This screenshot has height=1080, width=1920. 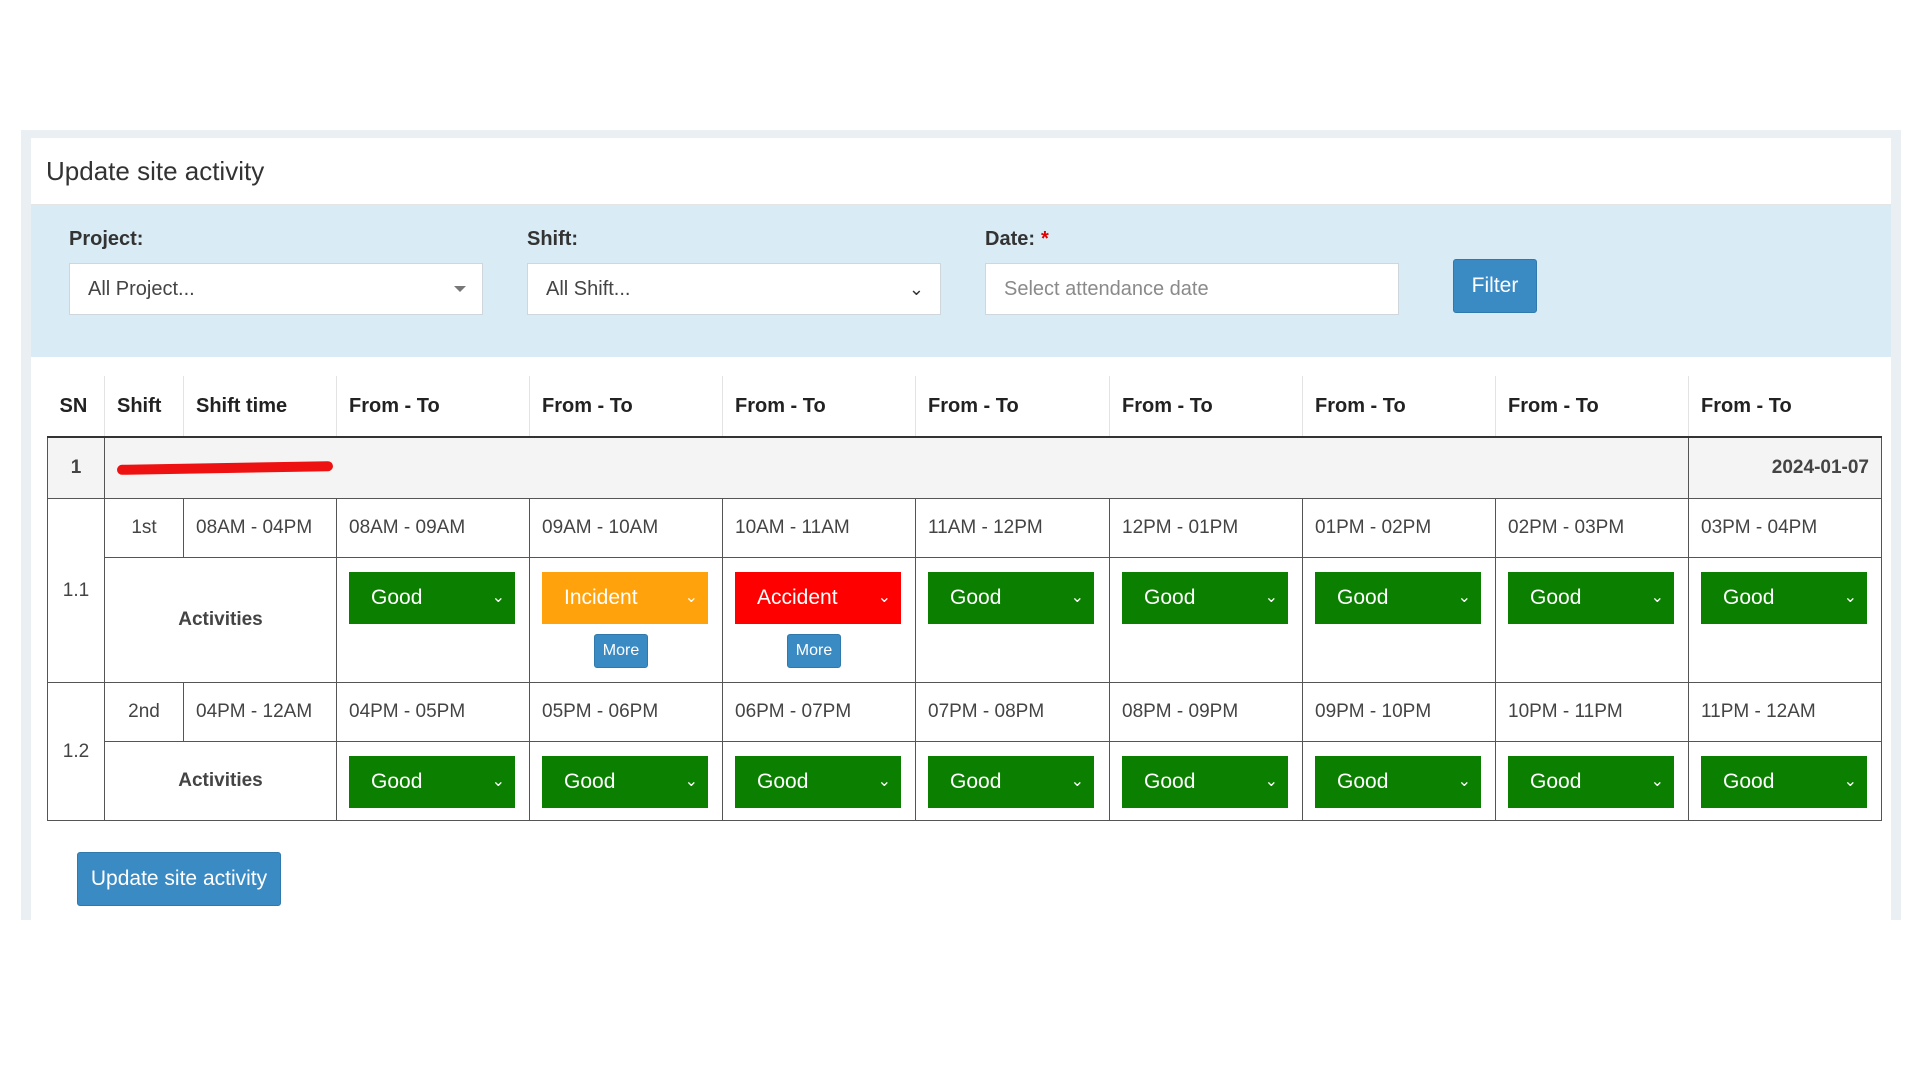 What do you see at coordinates (626, 528) in the screenshot?
I see `time-slot: 09AM - 10AM` at bounding box center [626, 528].